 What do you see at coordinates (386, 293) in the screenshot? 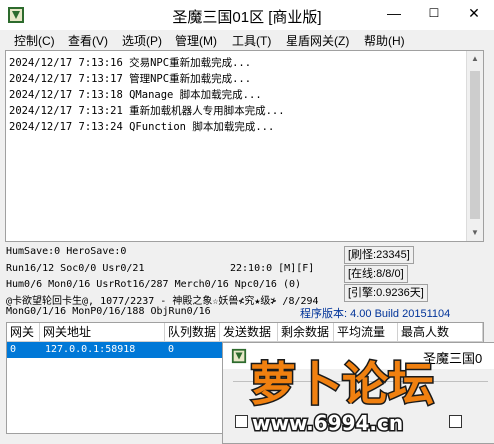
I see `engine-uptime: [引擎:0.9236天]` at bounding box center [386, 293].